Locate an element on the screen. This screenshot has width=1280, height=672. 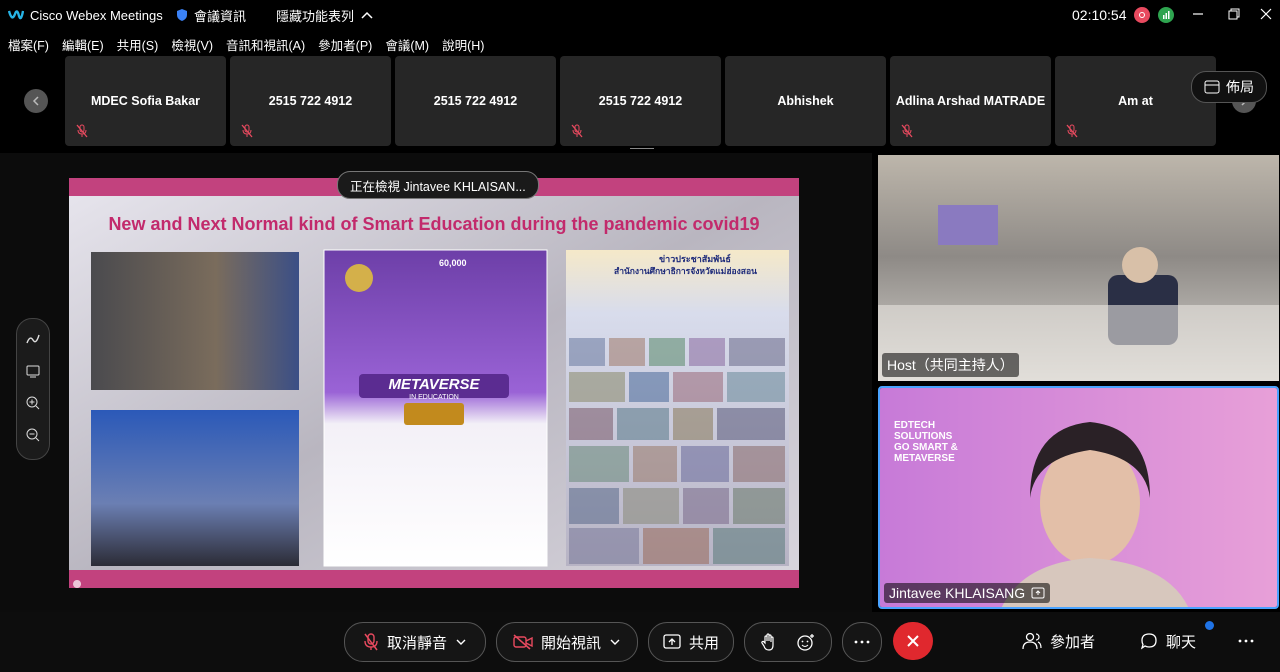
webex-logo-icon is located at coordinates (16, 15).